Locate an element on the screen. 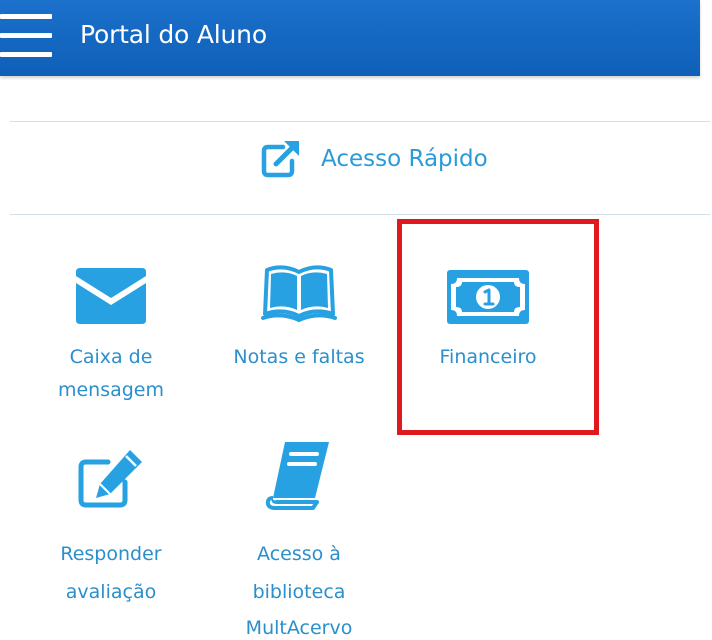  tile-label: avaliação is located at coordinates (111, 592).